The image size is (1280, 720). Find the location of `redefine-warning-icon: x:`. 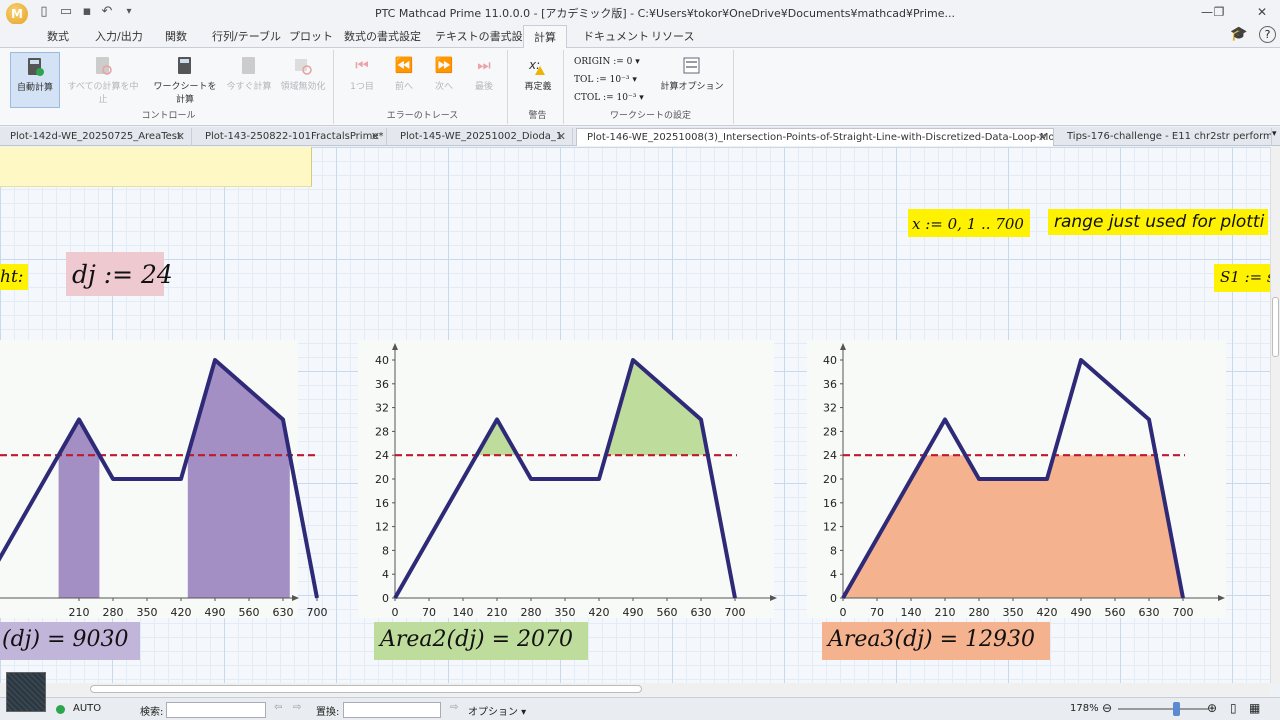

redefine-warning-icon: x: is located at coordinates (536, 66).